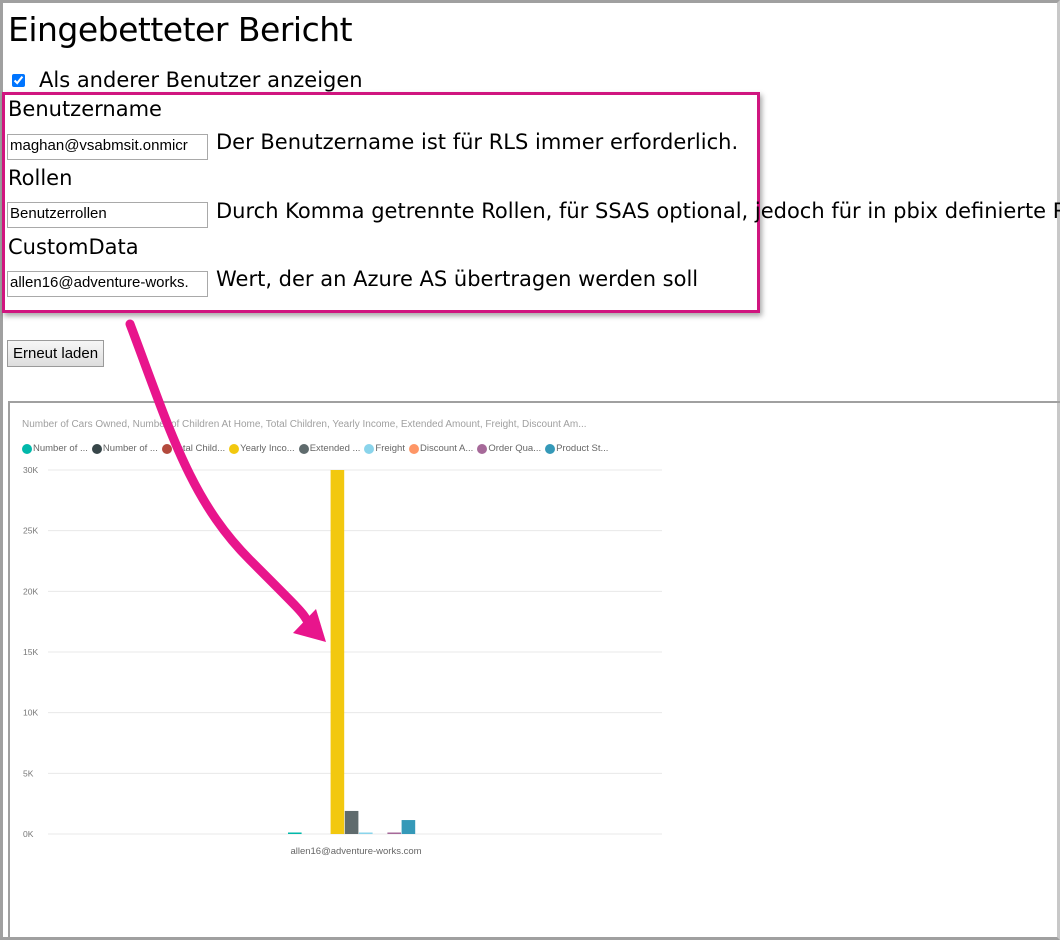 Image resolution: width=1060 pixels, height=940 pixels. Describe the element at coordinates (355, 851) in the screenshot. I see `x-category-label: allen16@adventure-works.com` at that location.